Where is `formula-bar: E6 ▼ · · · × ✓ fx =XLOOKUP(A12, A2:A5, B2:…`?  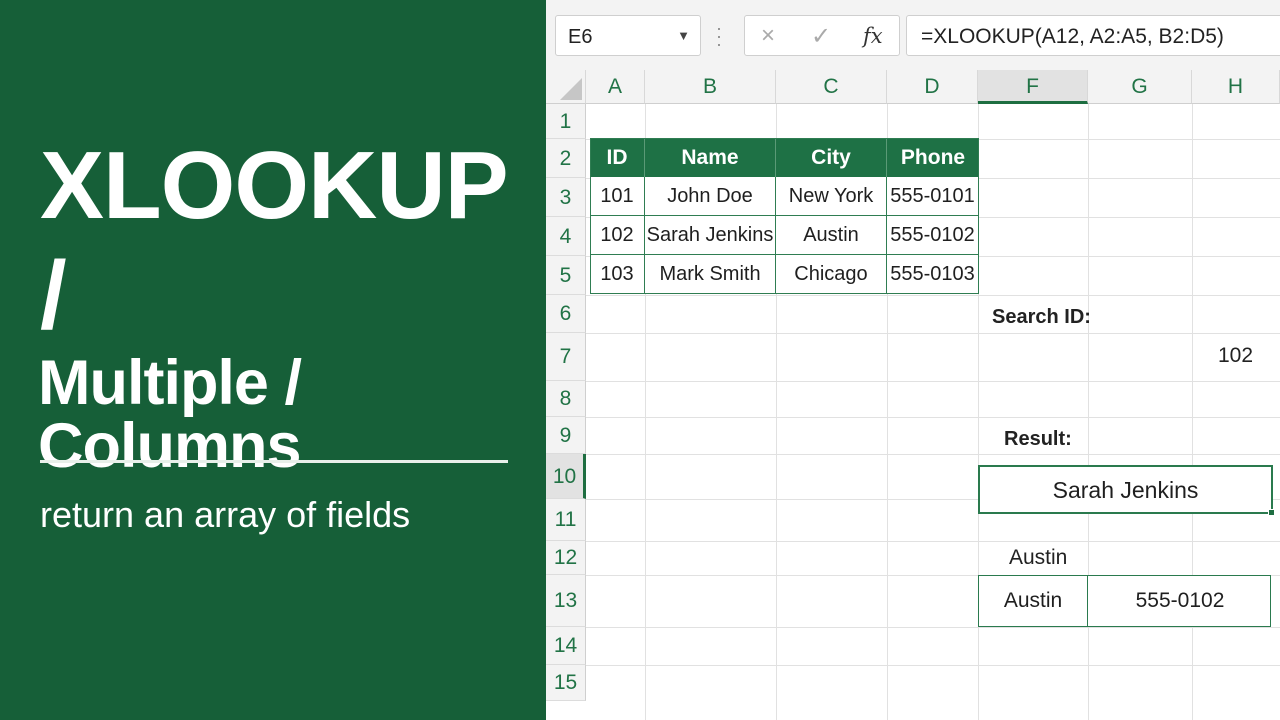
formula-bar: E6 ▼ · · · × ✓ fx =XLOOKUP(A12, A2:A5, B2:… is located at coordinates (913, 35).